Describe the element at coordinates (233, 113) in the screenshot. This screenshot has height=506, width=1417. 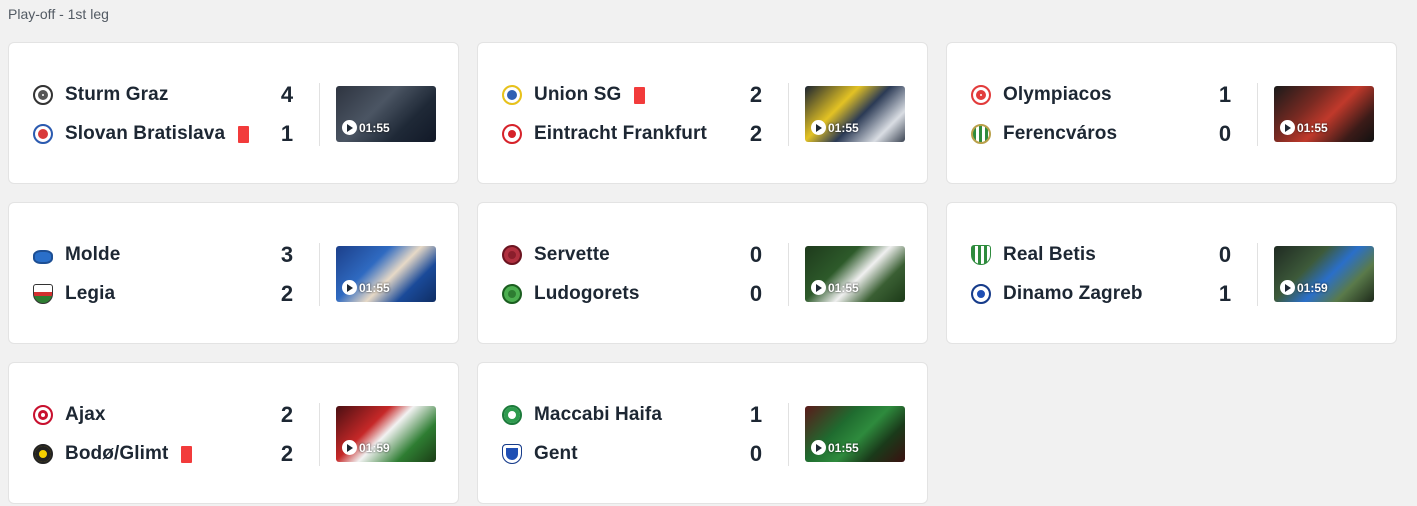
I see `match-card: Sturm Graz 4 Slovan Bratislava 1 01:55` at that location.